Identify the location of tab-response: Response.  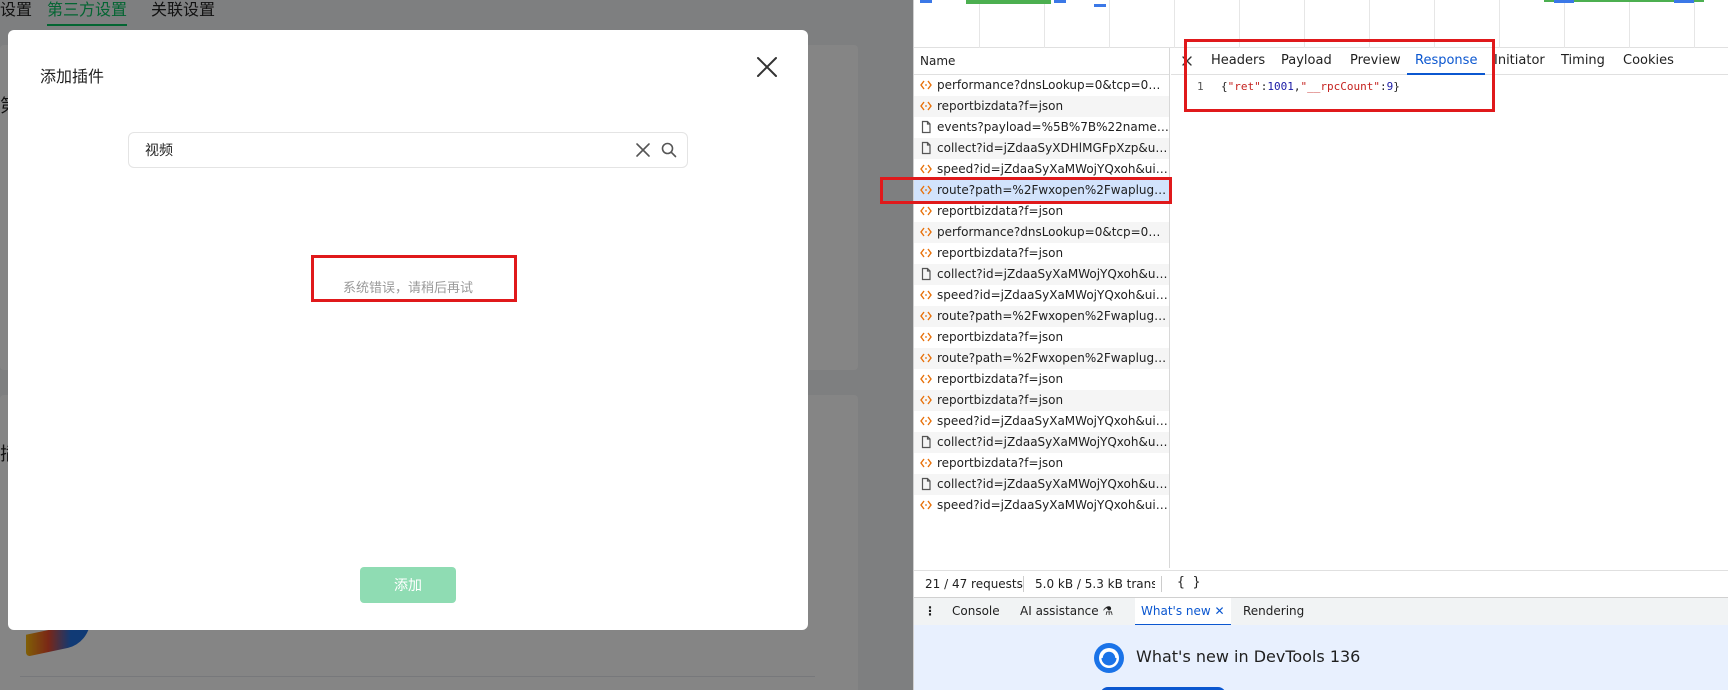
(1446, 61).